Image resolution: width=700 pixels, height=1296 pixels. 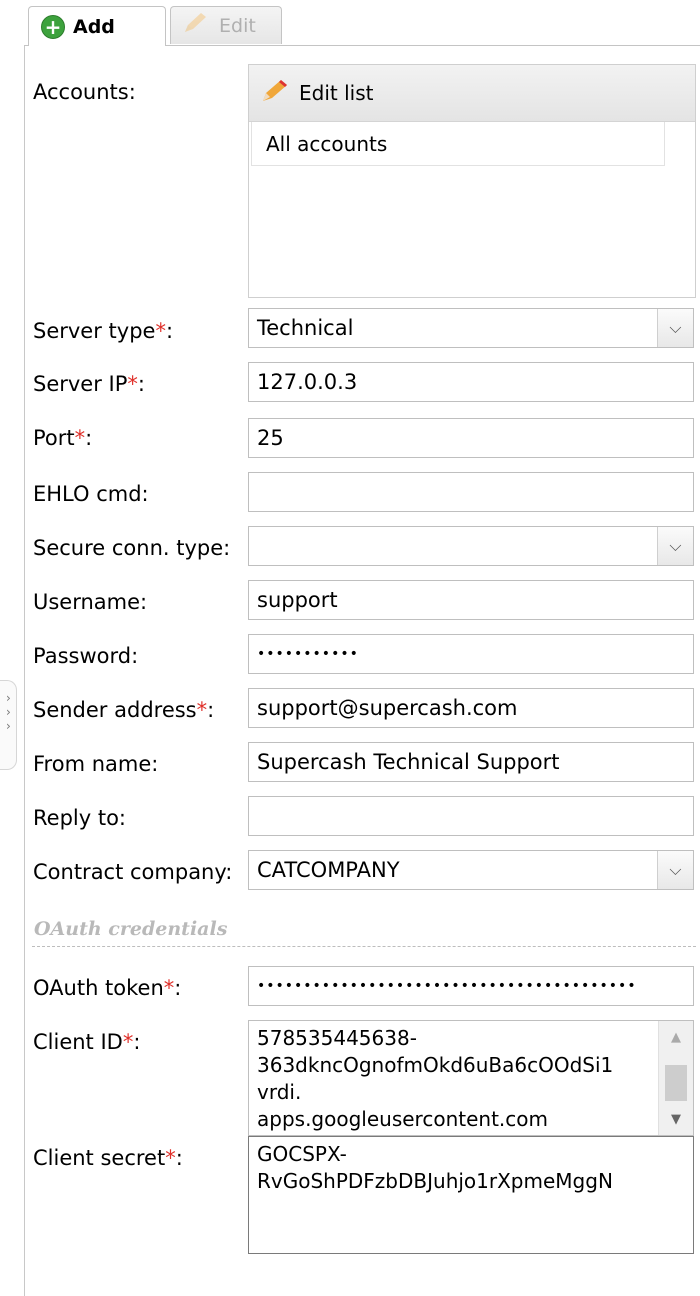 What do you see at coordinates (91, 494) in the screenshot?
I see `ehlo-cmd-label: EHLO cmd:` at bounding box center [91, 494].